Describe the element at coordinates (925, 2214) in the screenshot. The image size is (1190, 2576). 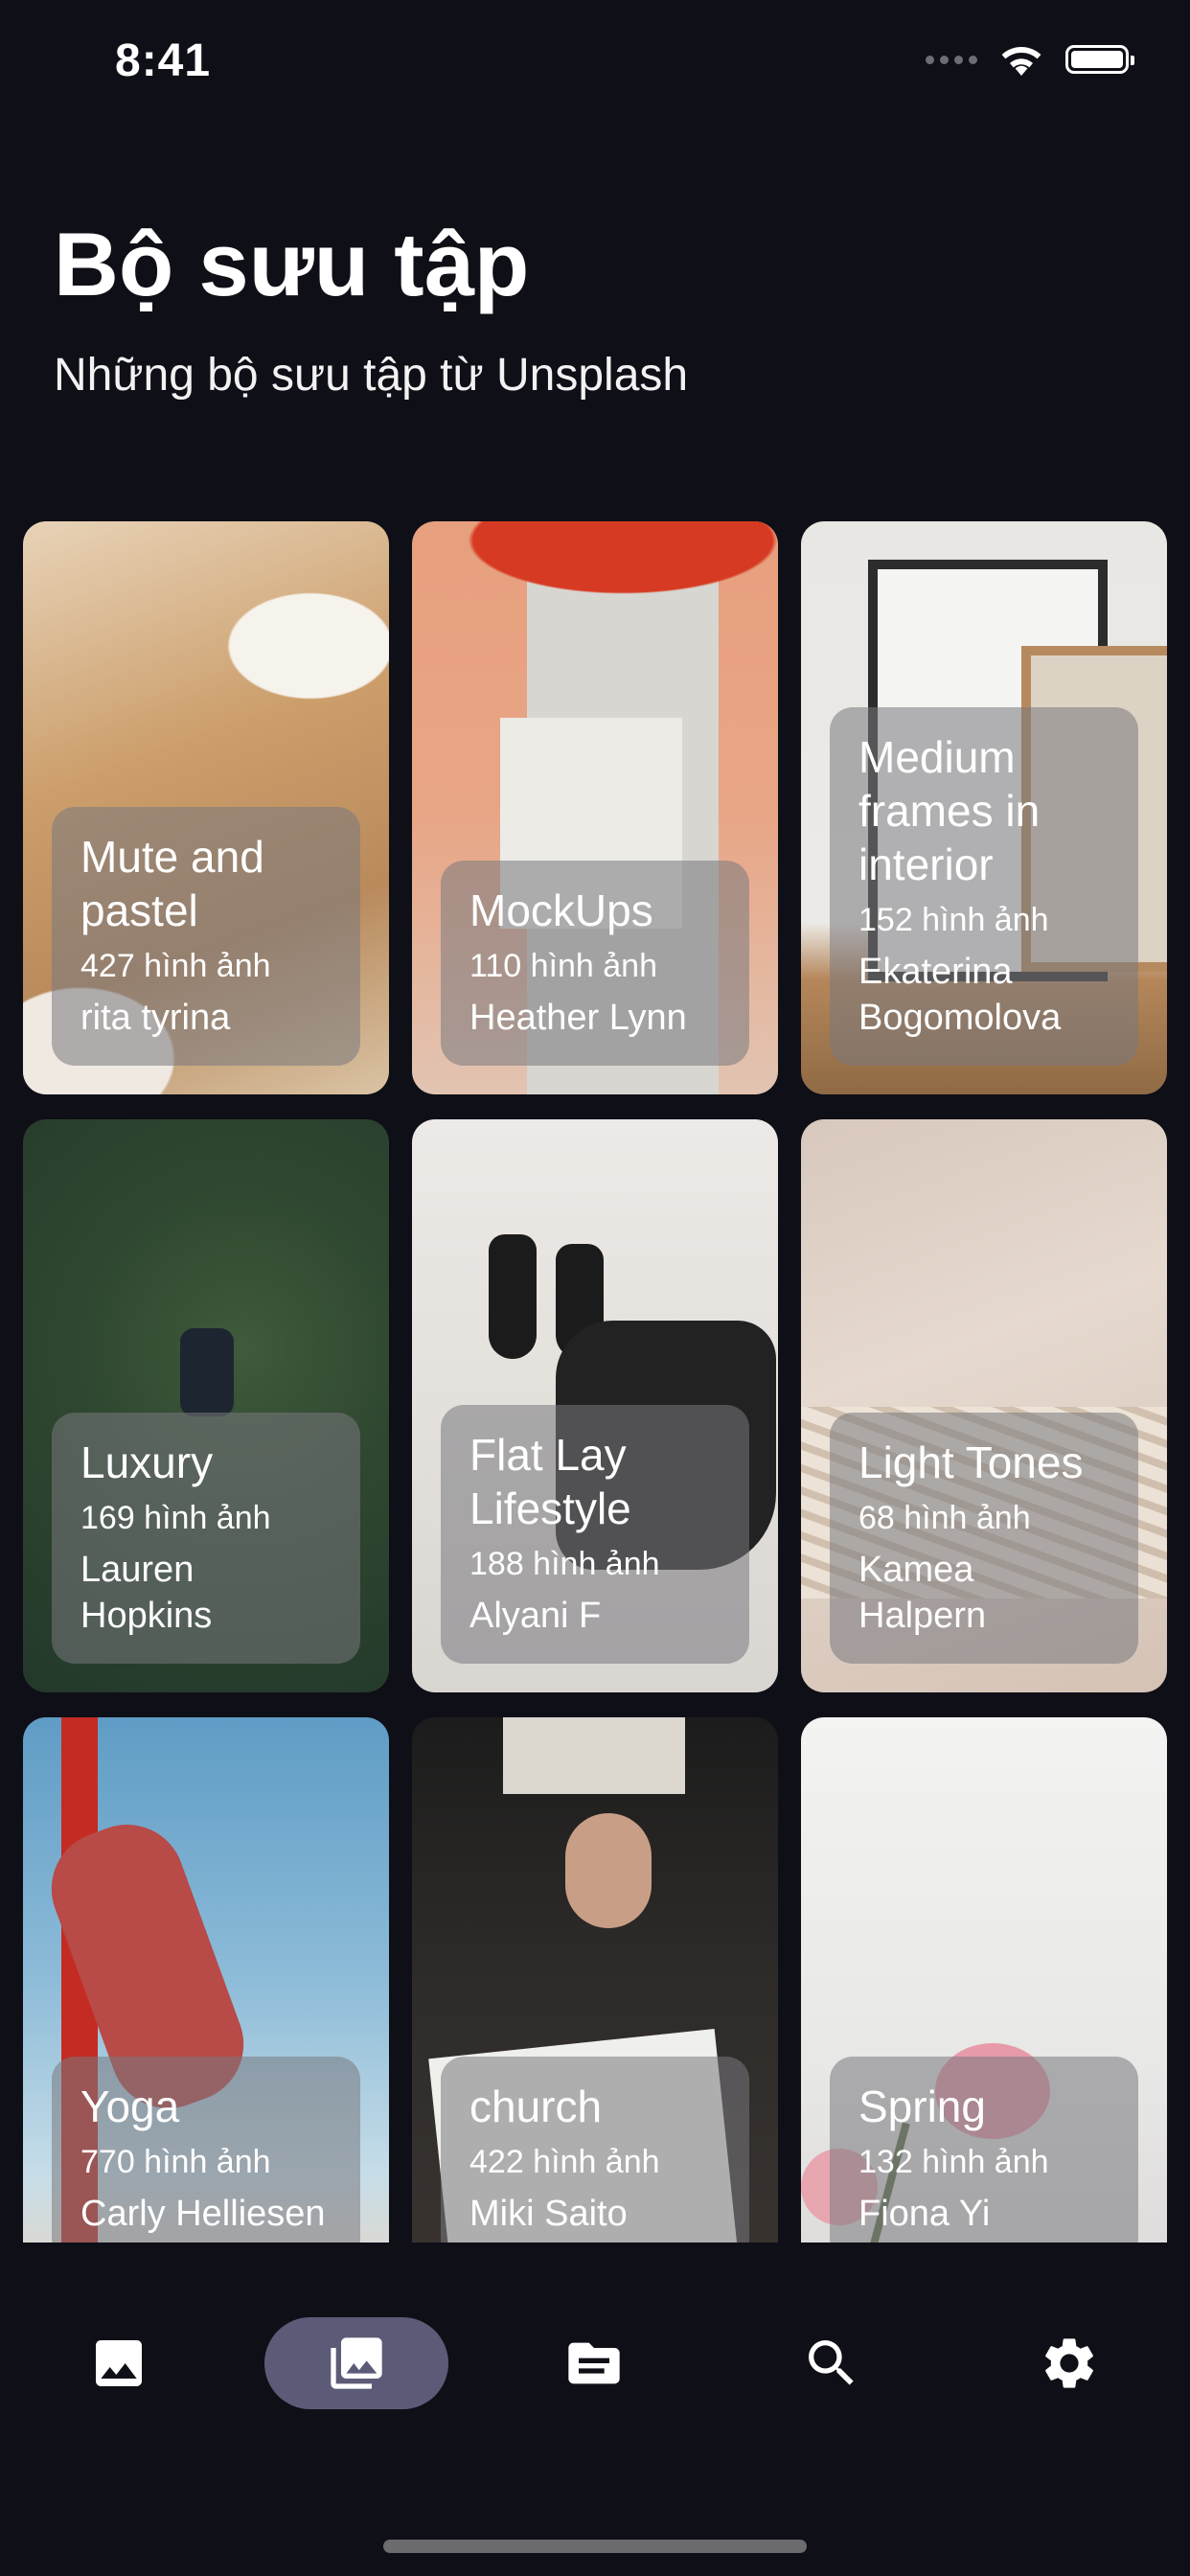
I see `collection-author: Fiona Yi` at that location.